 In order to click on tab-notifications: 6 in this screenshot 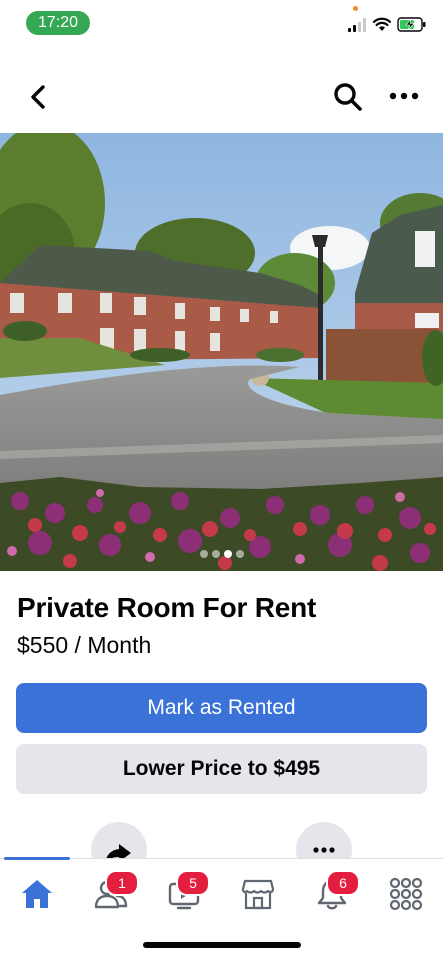, I will do `click(335, 894)`.